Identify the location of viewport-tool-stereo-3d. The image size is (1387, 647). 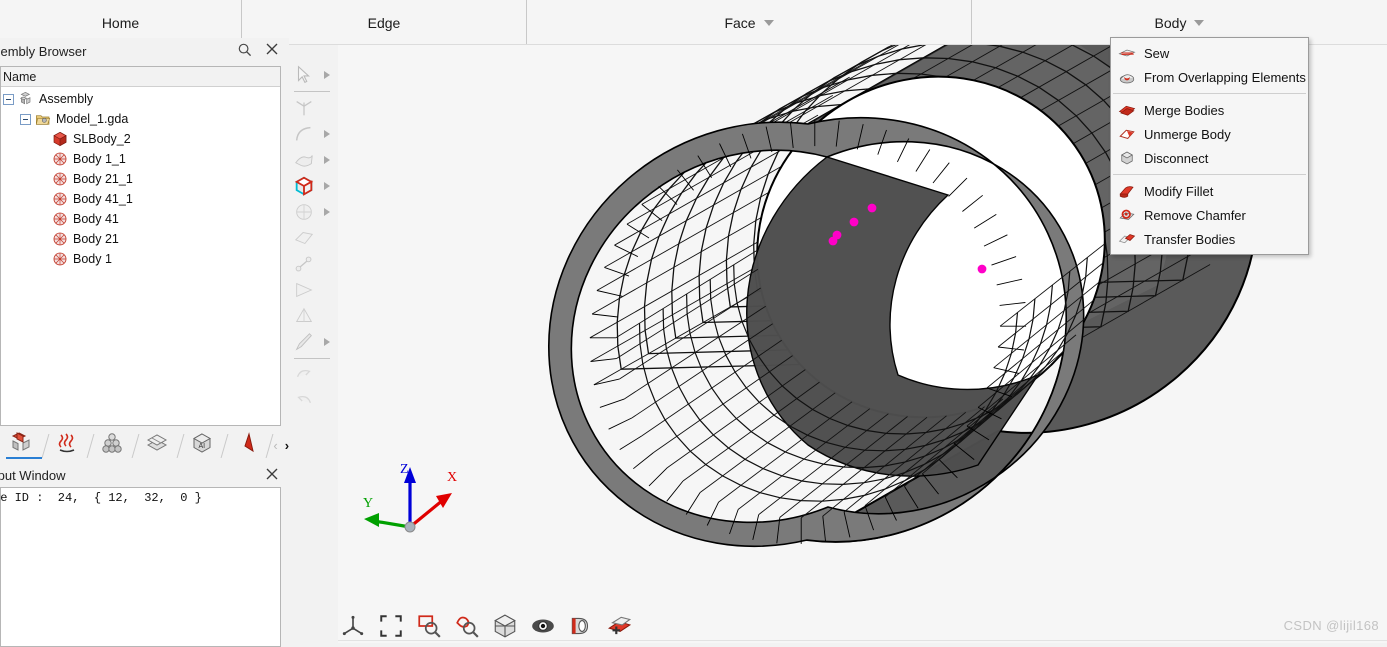
(581, 626).